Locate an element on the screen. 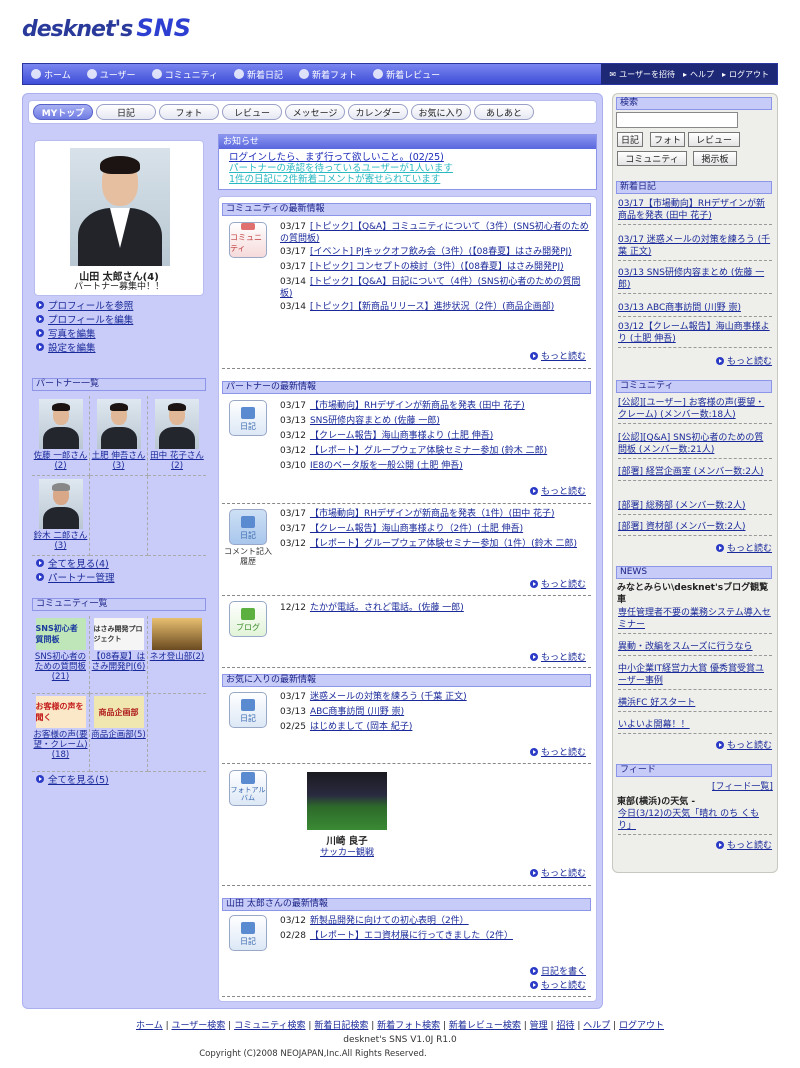  list-item: 02/25 はじめまして (岡本 紀子) is located at coordinates (435, 727).